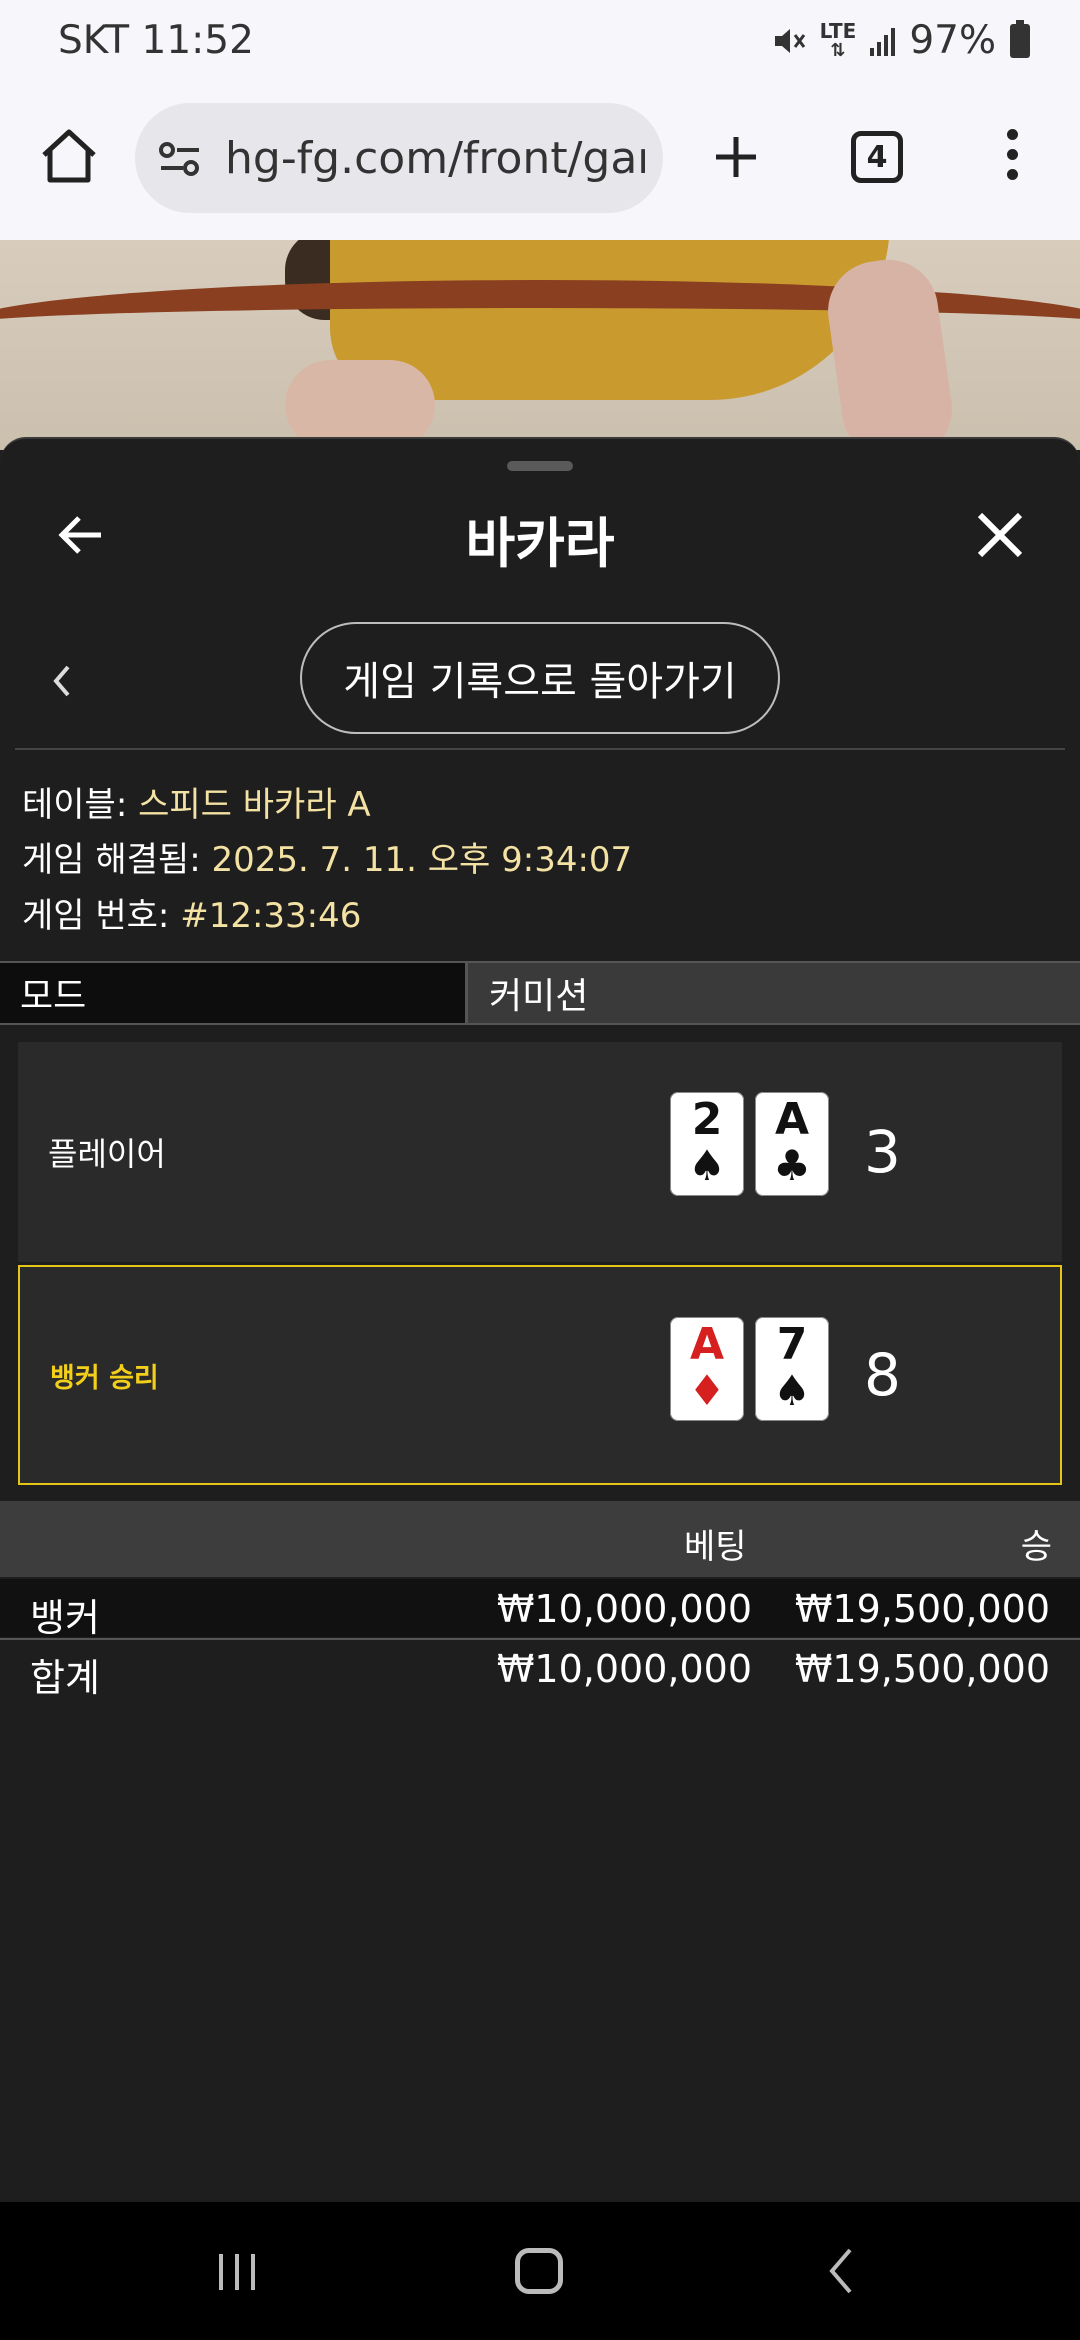 This screenshot has width=1080, height=2340. What do you see at coordinates (540, 345) in the screenshot?
I see `live-video-feed` at bounding box center [540, 345].